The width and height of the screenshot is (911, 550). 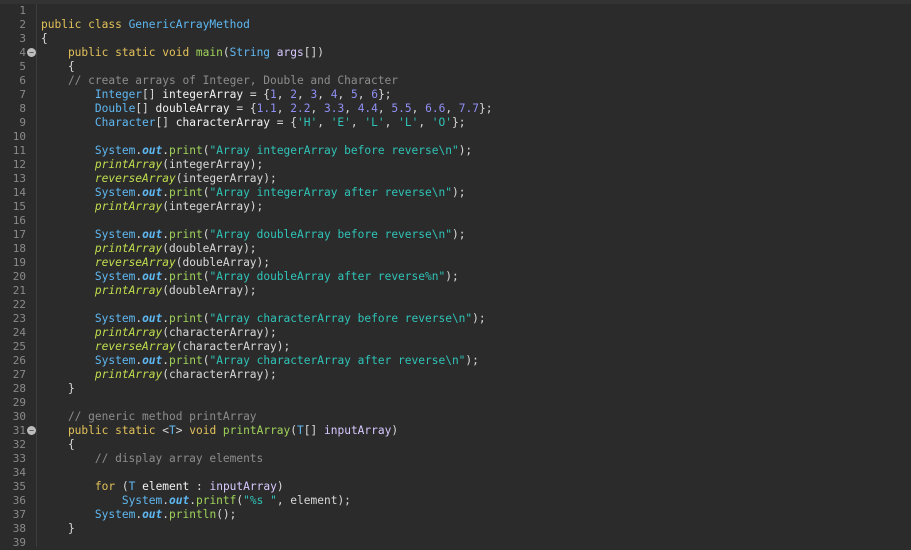 What do you see at coordinates (19, 290) in the screenshot?
I see `line-number: 21` at bounding box center [19, 290].